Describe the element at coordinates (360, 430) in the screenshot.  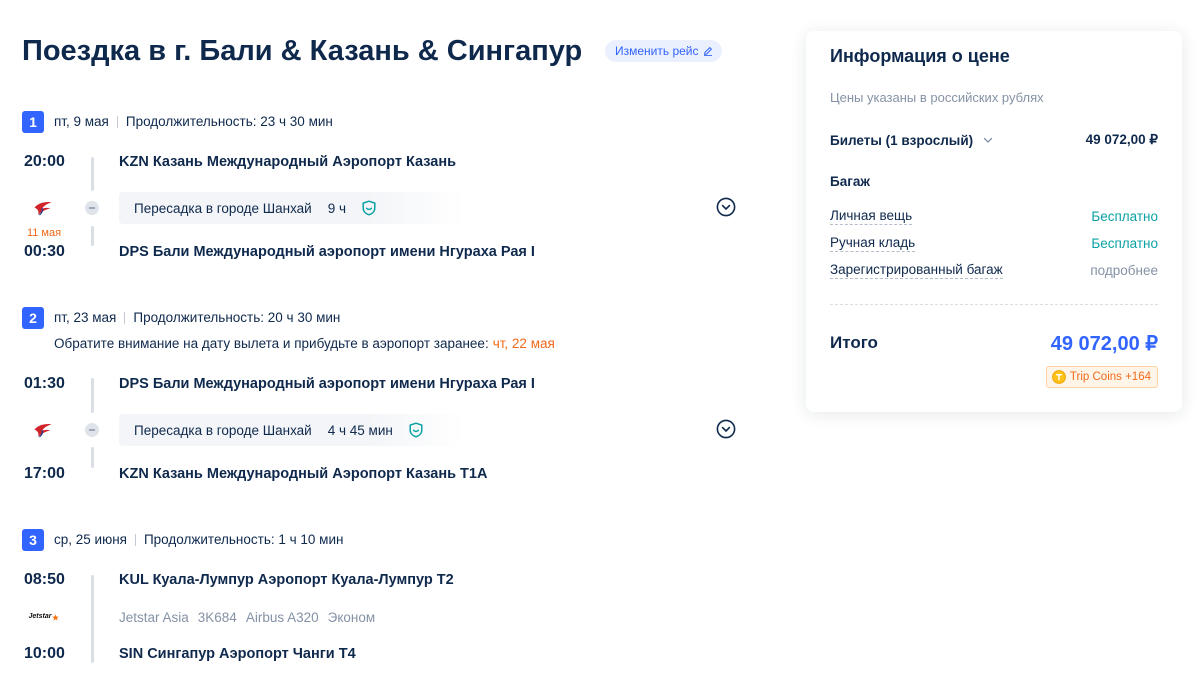
I see `layover-duration: 4 ч 45 мин` at that location.